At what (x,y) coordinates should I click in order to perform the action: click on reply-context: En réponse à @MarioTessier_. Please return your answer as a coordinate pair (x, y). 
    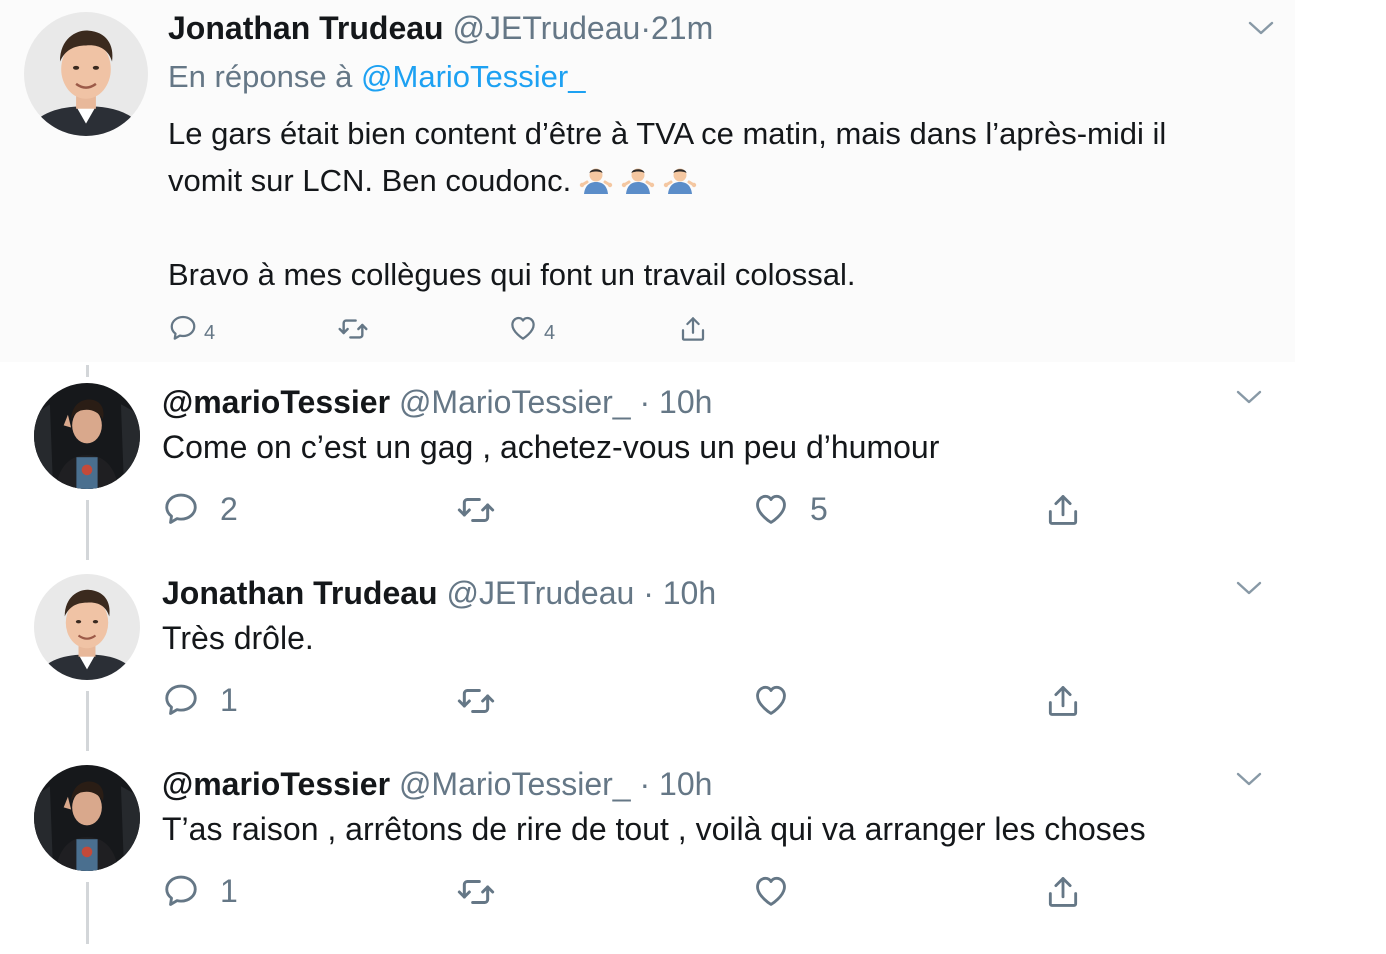
    Looking at the image, I should click on (376, 77).